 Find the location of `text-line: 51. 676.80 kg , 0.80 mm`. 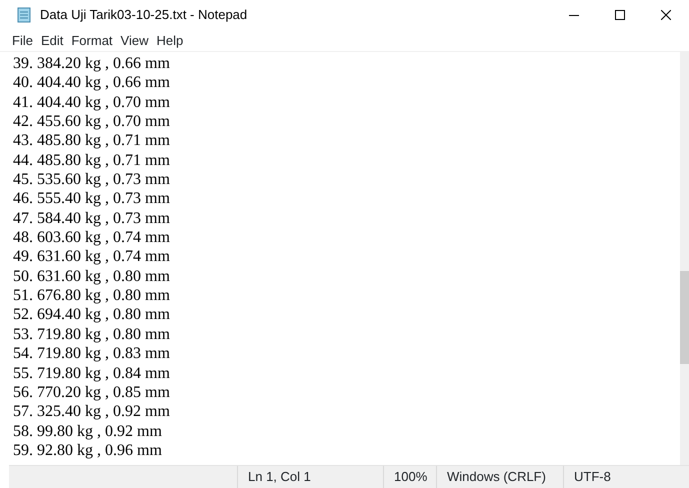

text-line: 51. 676.80 kg , 0.80 mm is located at coordinates (91, 295).